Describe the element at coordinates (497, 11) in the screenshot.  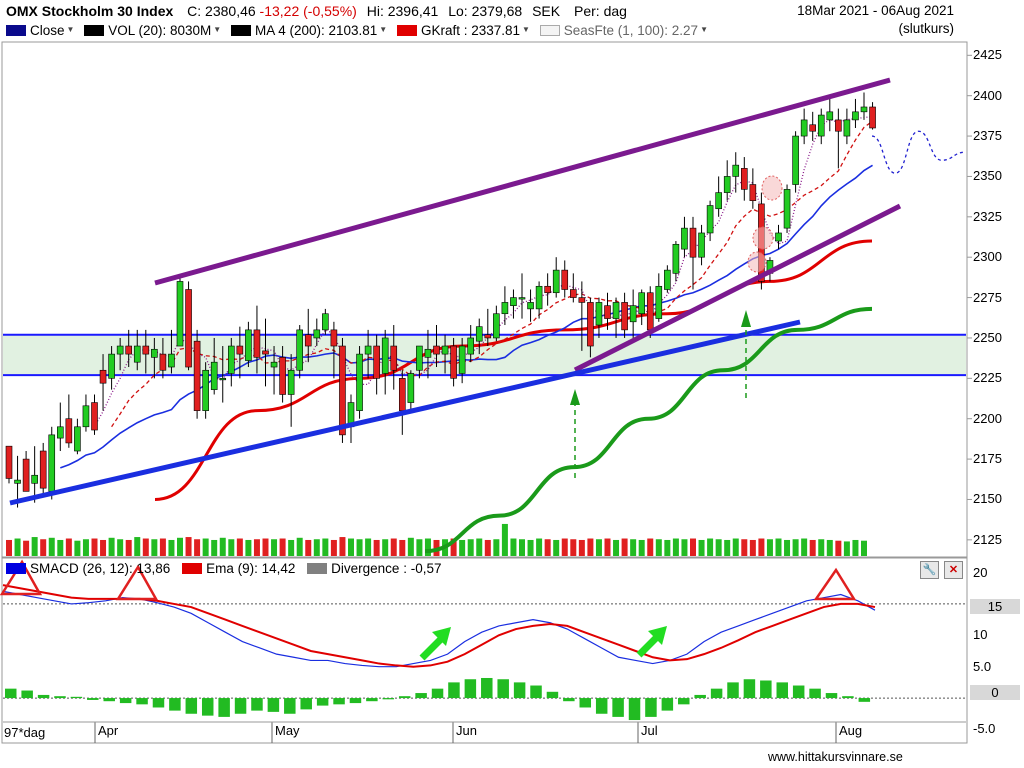
I see `low-value: 2379,68` at that location.